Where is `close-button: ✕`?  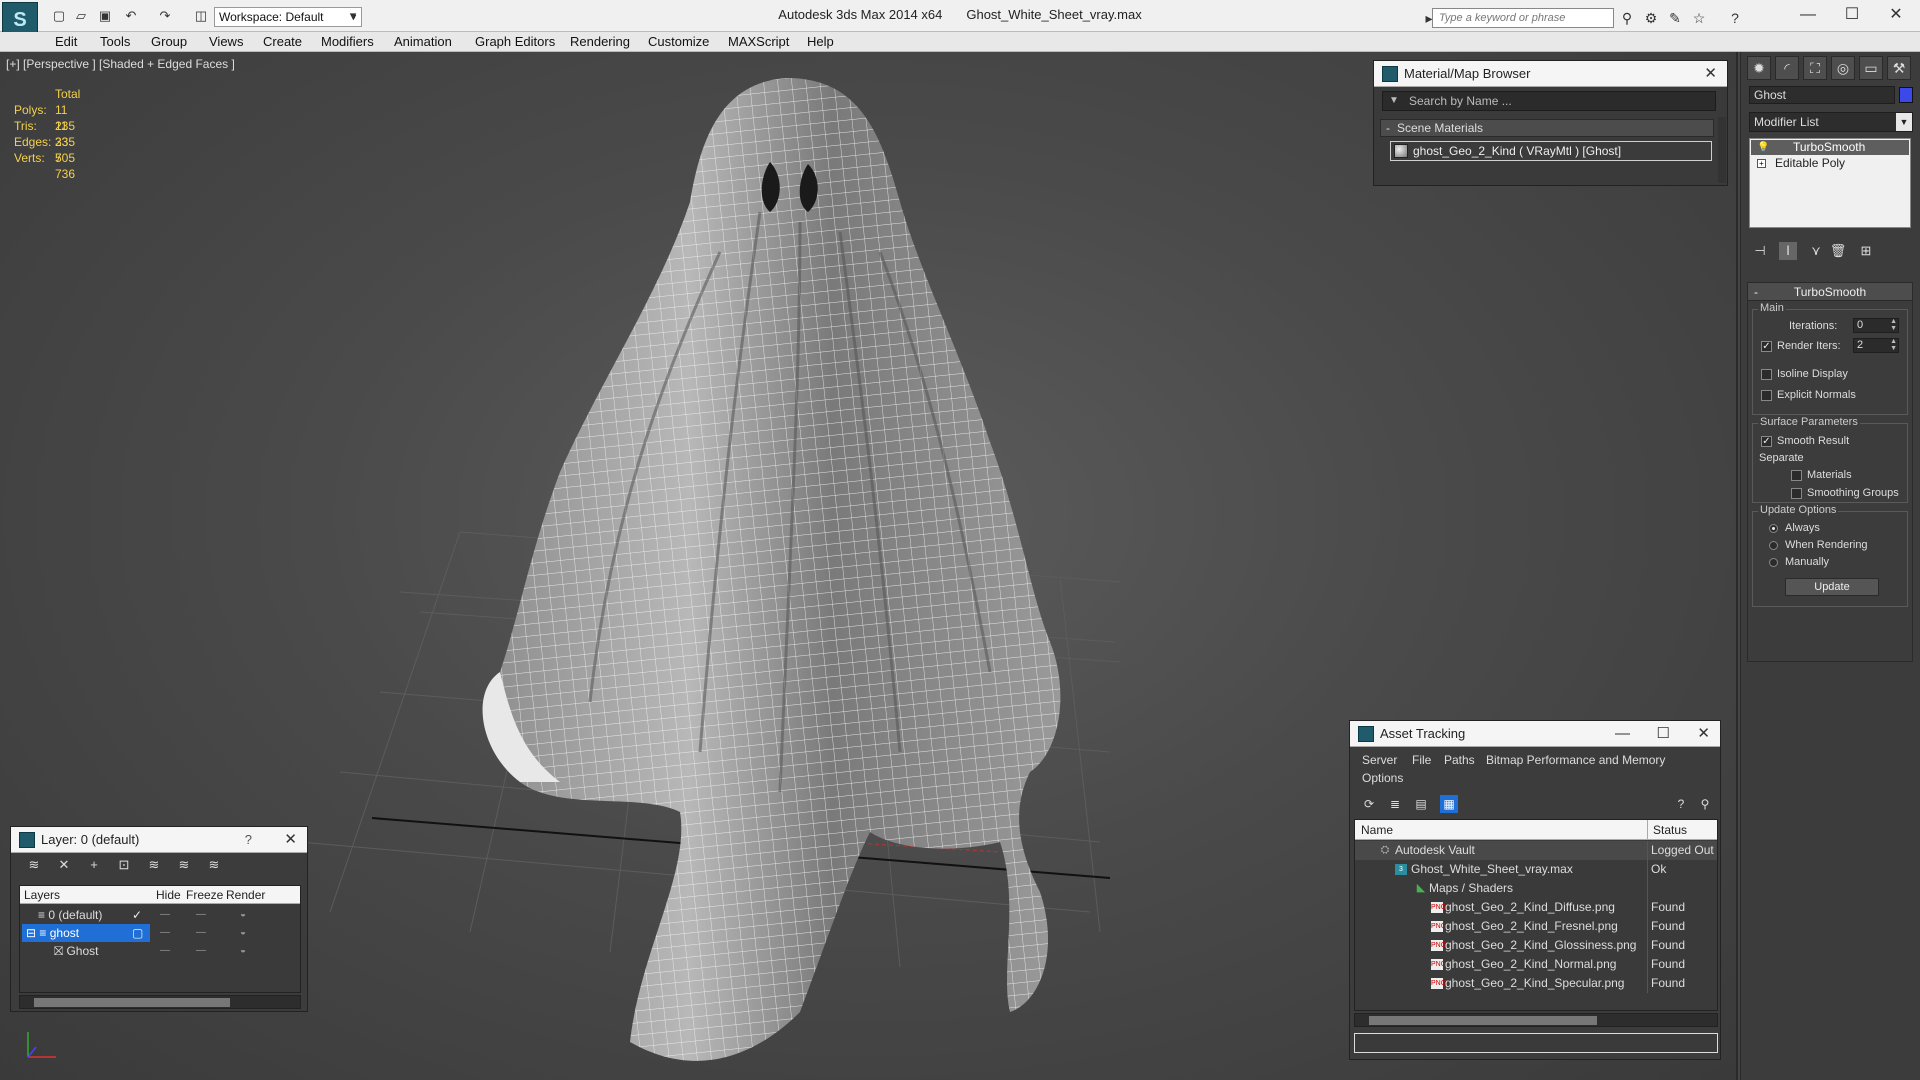 close-button: ✕ is located at coordinates (1896, 15).